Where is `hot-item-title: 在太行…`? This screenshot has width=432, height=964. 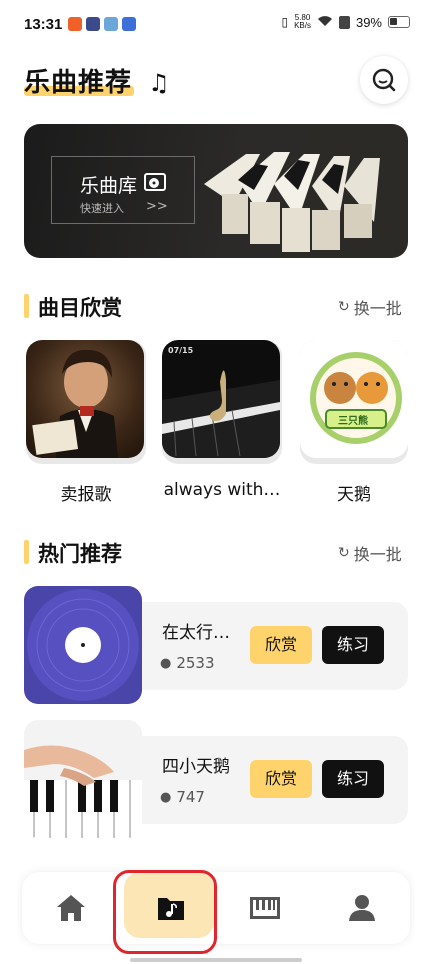
hot-item-title: 在太行… is located at coordinates (196, 633).